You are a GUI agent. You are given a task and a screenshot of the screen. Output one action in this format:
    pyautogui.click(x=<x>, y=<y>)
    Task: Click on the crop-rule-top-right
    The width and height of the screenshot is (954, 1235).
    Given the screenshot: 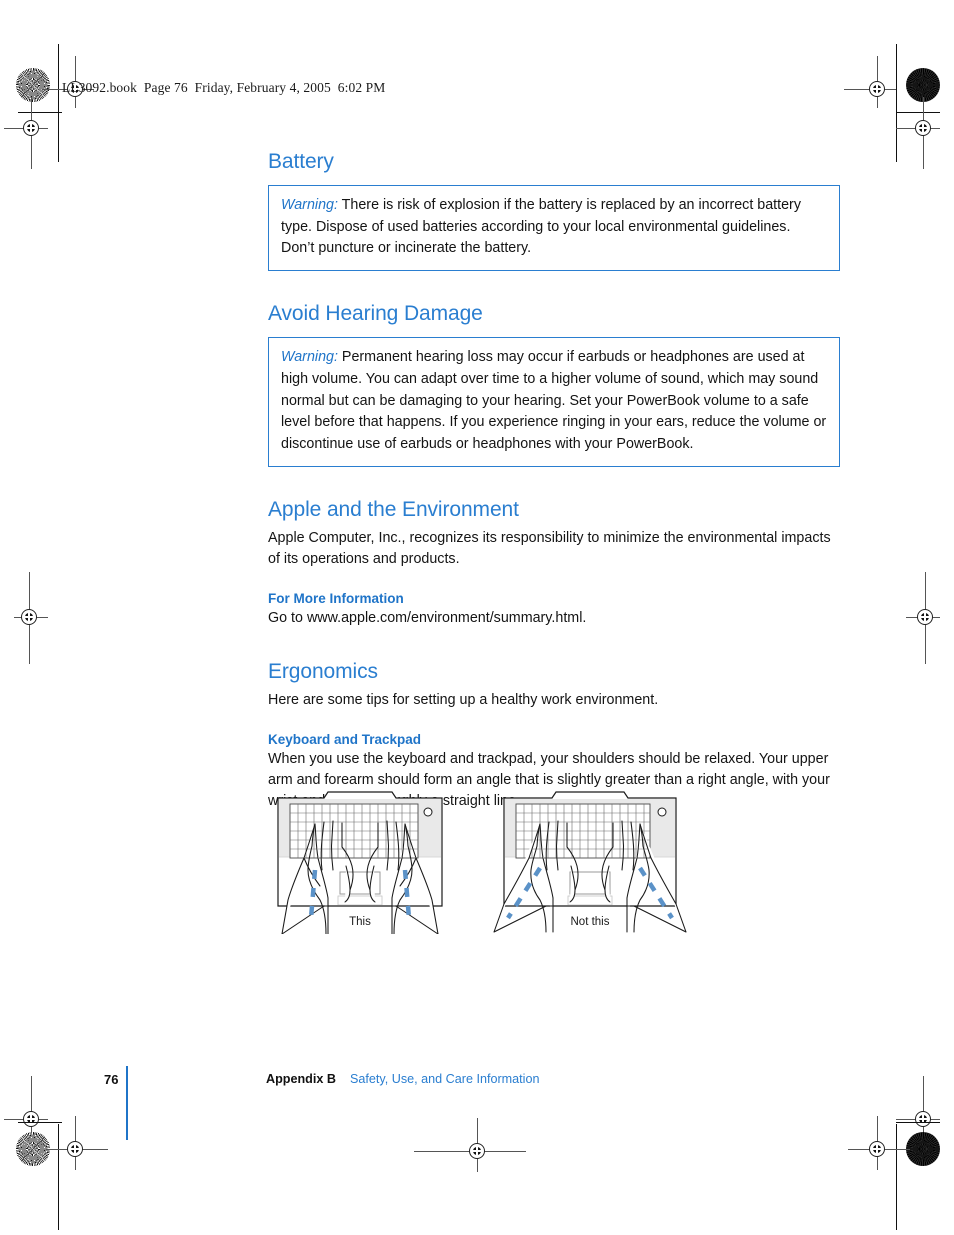 What is the action you would take?
    pyautogui.click(x=896, y=103)
    